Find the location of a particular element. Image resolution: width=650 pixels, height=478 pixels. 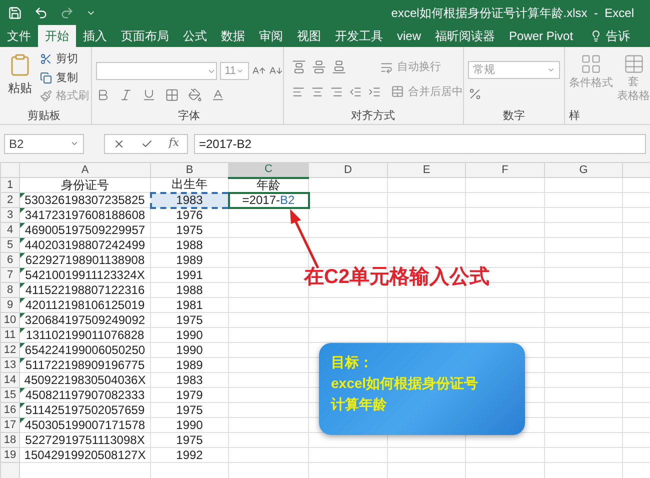

column-header: B is located at coordinates (189, 170).